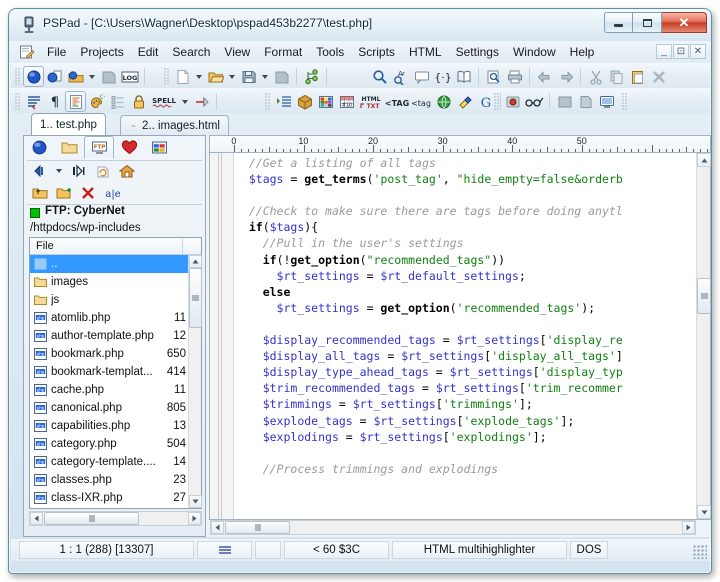 This screenshot has height=582, width=720. I want to click on menu-item-view: View, so click(237, 52).